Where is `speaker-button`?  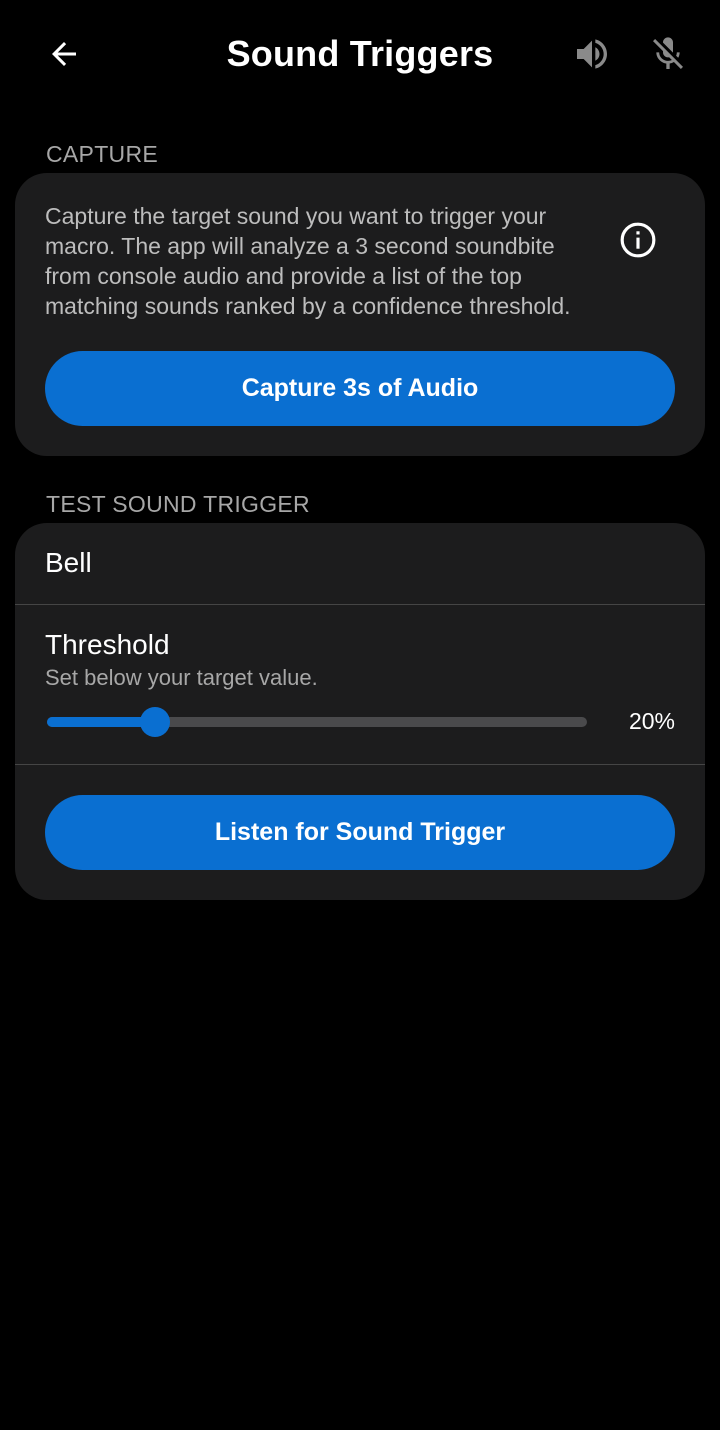 speaker-button is located at coordinates (592, 54).